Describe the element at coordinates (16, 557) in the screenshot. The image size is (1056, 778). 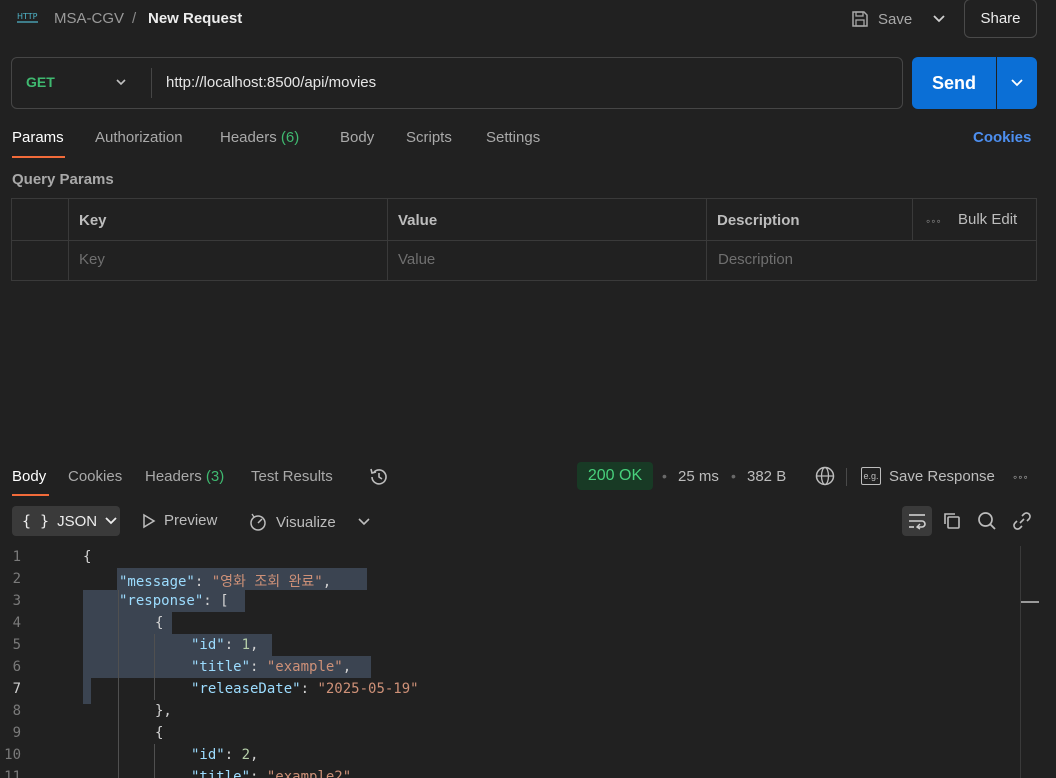
I see `line-number: 1` at that location.